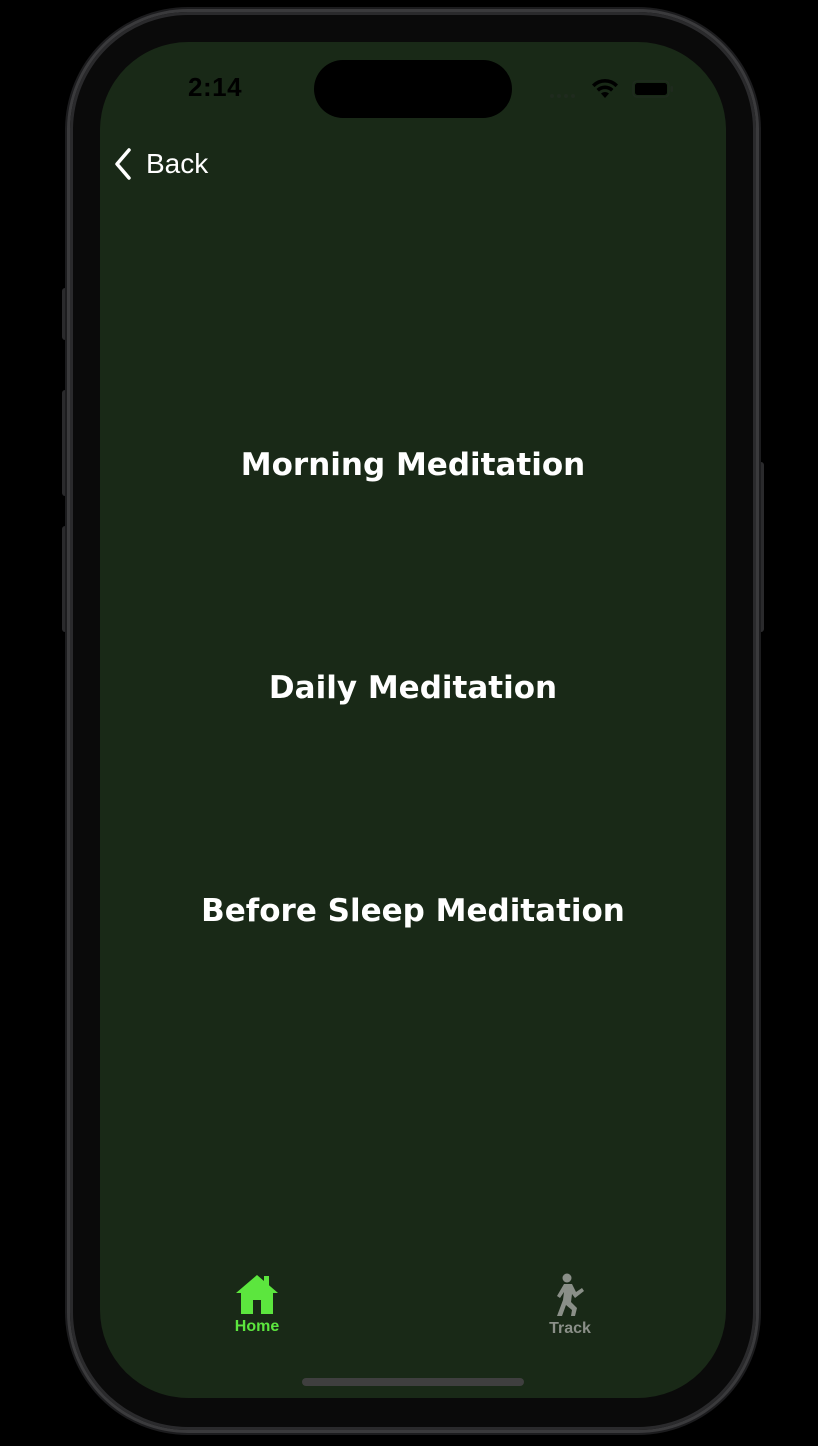 The height and width of the screenshot is (1446, 818). I want to click on power-button, so click(760, 547).